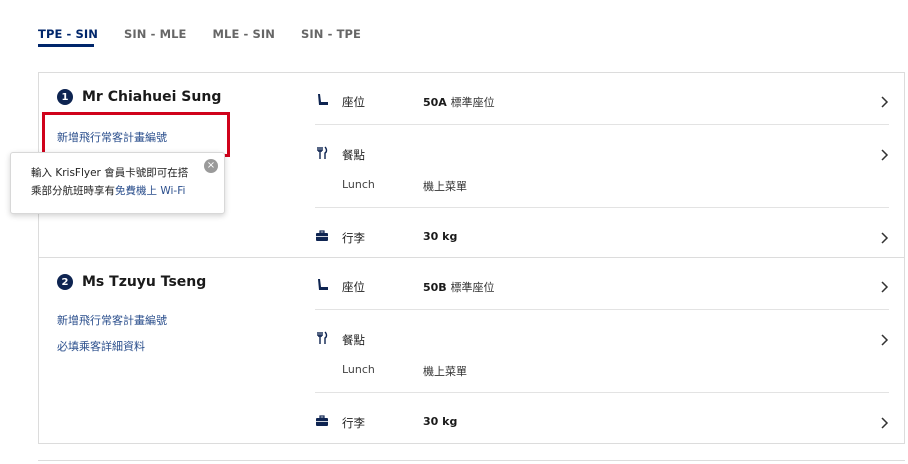 The width and height of the screenshot is (908, 464). I want to click on seat-value: 50B 標準座位, so click(459, 287).